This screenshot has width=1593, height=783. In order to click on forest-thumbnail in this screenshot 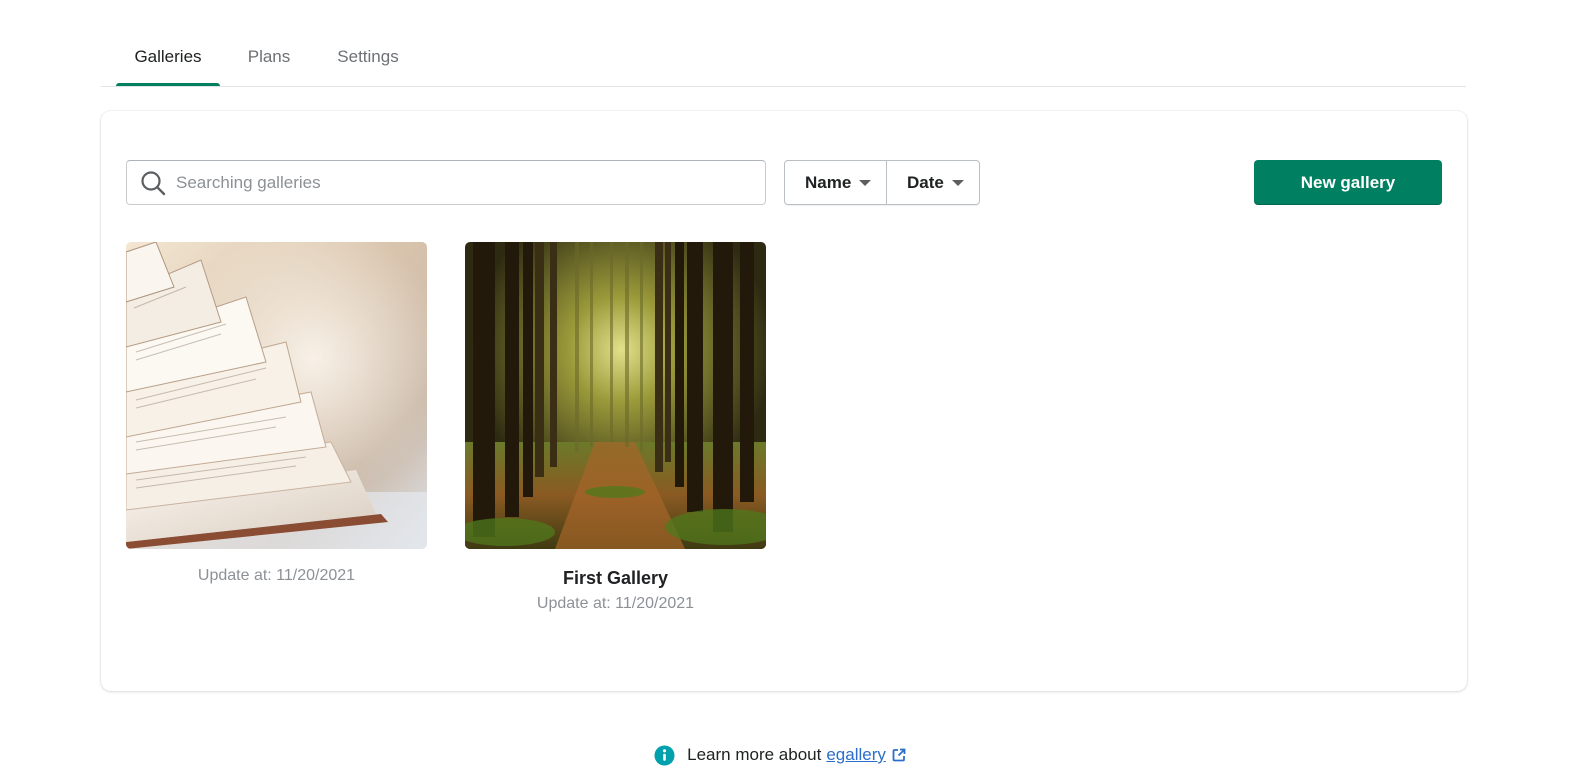, I will do `click(615, 395)`.